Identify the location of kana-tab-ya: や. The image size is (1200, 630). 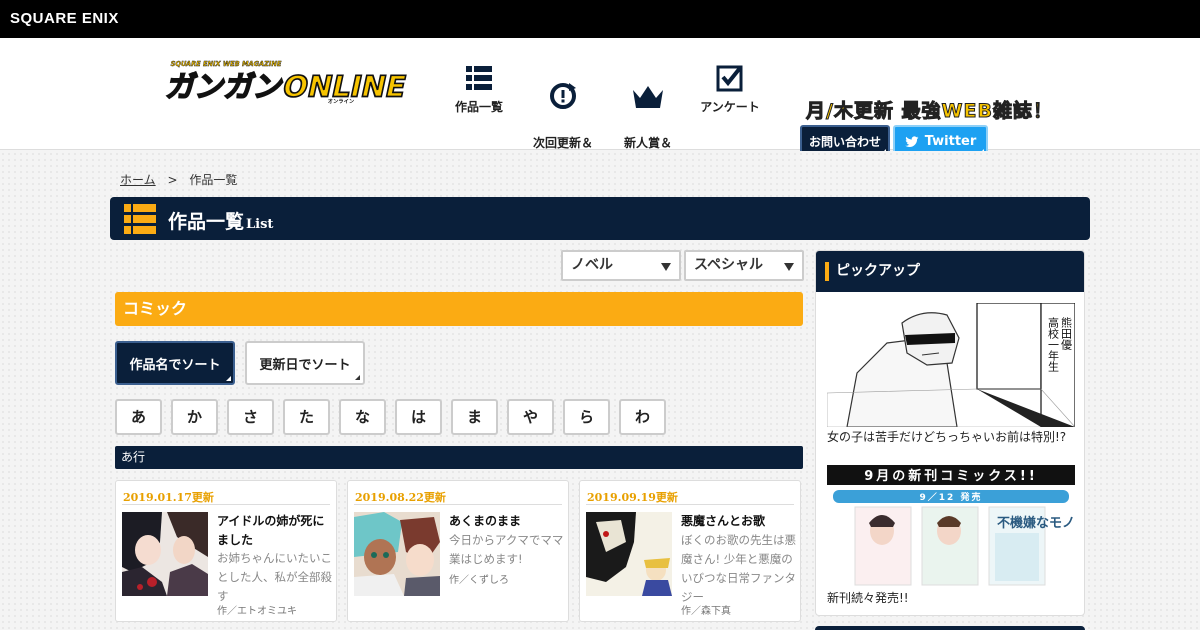
(530, 417).